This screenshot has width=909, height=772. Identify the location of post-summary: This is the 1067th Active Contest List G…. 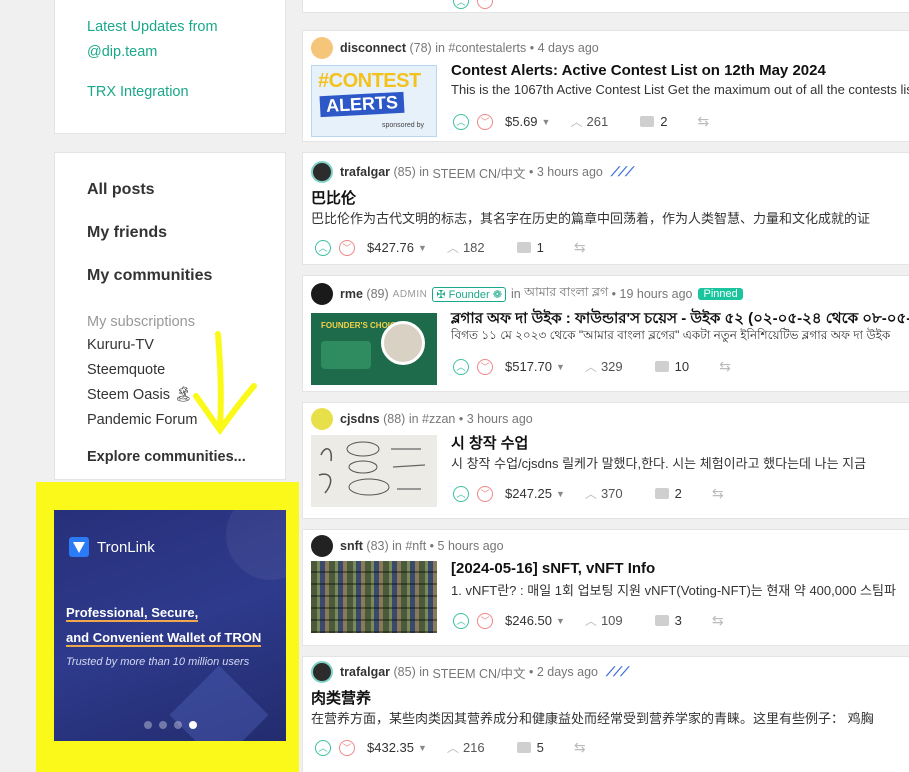
(680, 89).